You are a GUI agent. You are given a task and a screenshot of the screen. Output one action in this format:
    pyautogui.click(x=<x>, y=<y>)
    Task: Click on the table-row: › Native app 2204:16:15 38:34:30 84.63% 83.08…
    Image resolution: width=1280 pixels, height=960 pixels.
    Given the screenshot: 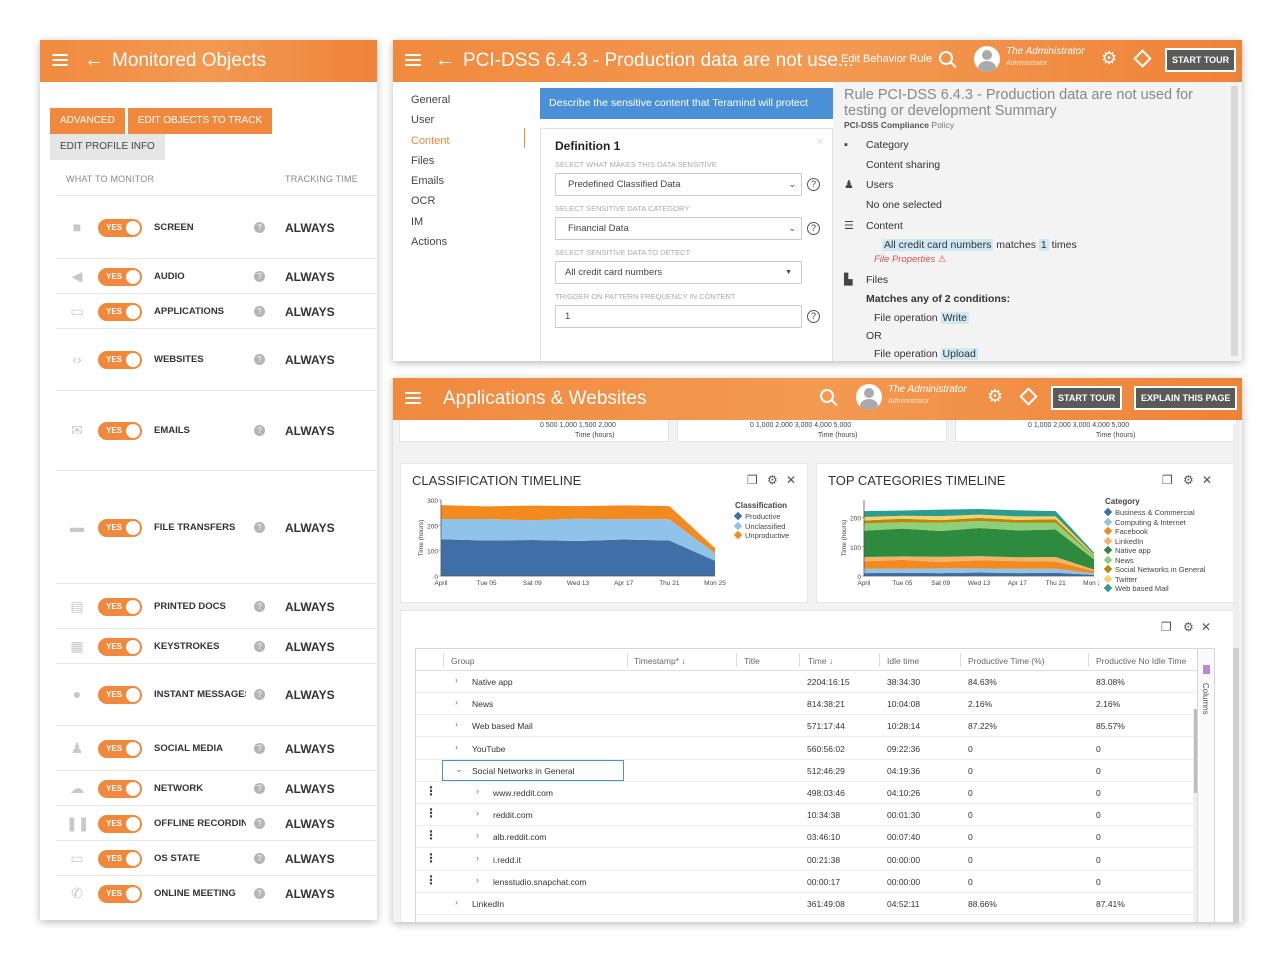 What is the action you would take?
    pyautogui.click(x=813, y=682)
    